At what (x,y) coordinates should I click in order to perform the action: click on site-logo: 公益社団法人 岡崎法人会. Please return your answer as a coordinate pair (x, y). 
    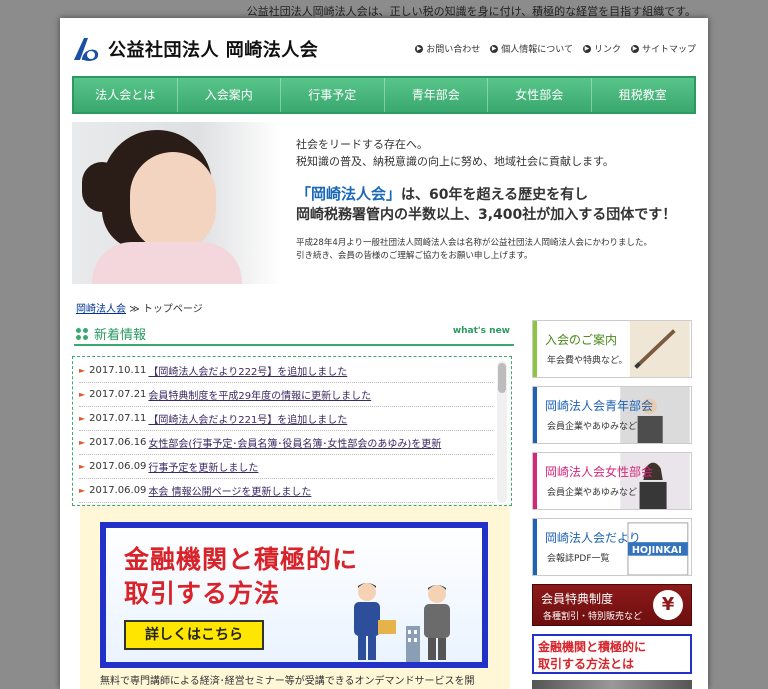
    Looking at the image, I should click on (195, 49).